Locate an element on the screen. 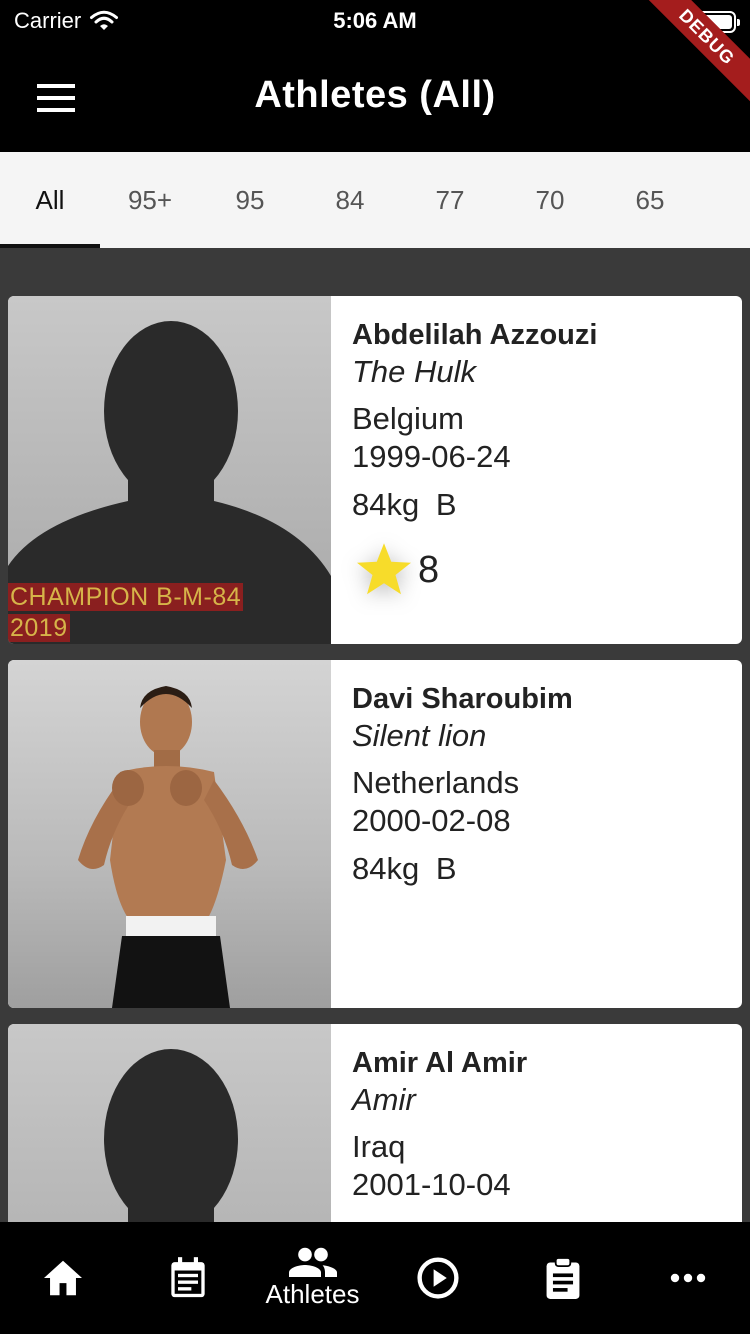  tab-all: All is located at coordinates (50, 200).